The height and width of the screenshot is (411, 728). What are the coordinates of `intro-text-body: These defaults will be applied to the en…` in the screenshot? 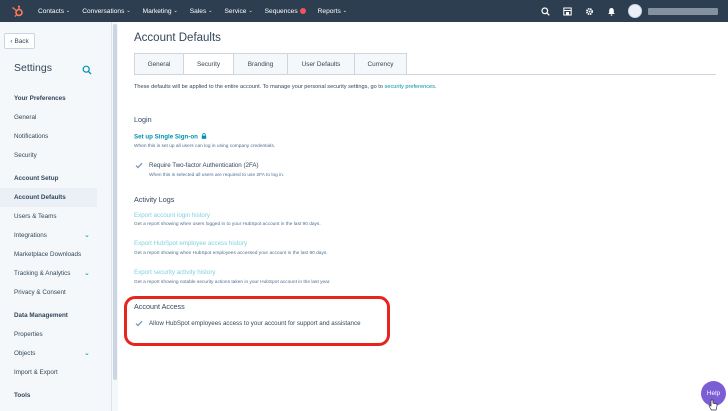 It's located at (259, 87).